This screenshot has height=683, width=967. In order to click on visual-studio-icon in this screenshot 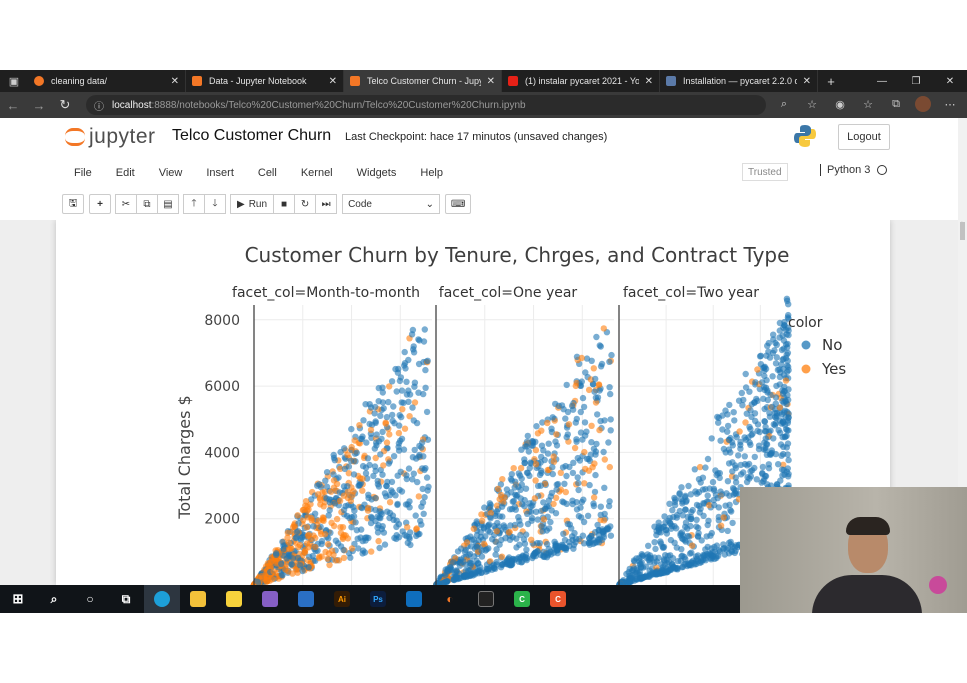, I will do `click(270, 599)`.